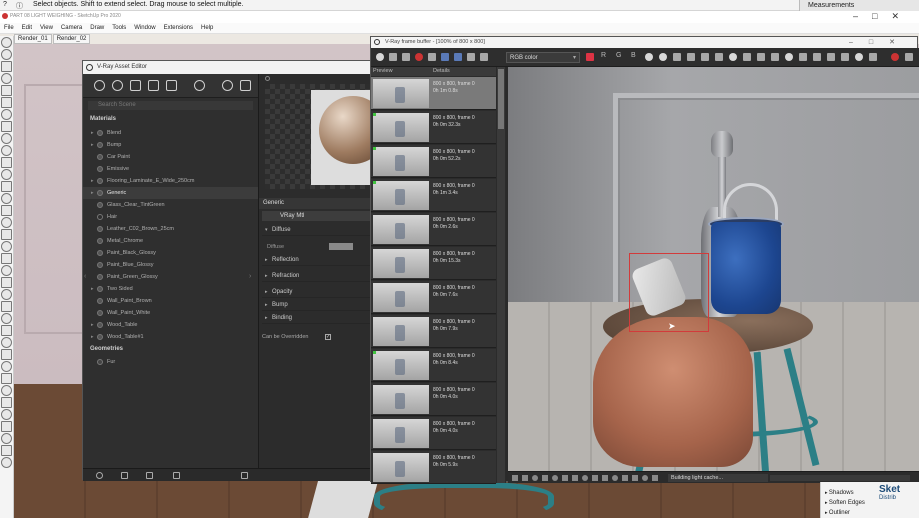  I want to click on vray-mesh-icon, so click(6, 330).